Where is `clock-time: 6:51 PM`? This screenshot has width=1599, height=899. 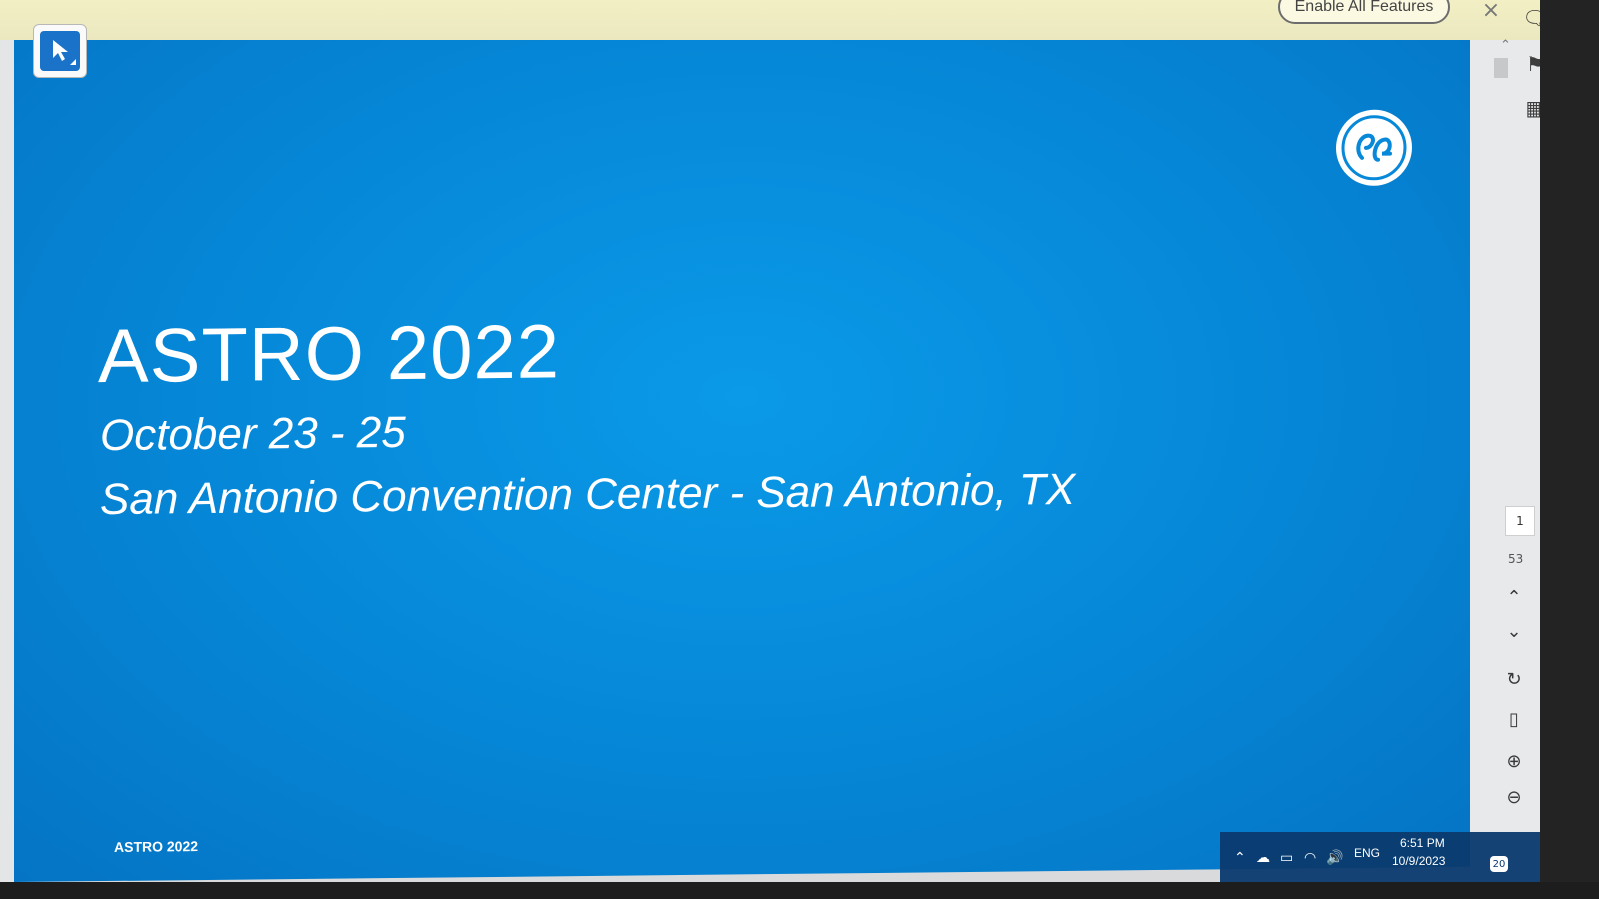
clock-time: 6:51 PM is located at coordinates (1422, 843).